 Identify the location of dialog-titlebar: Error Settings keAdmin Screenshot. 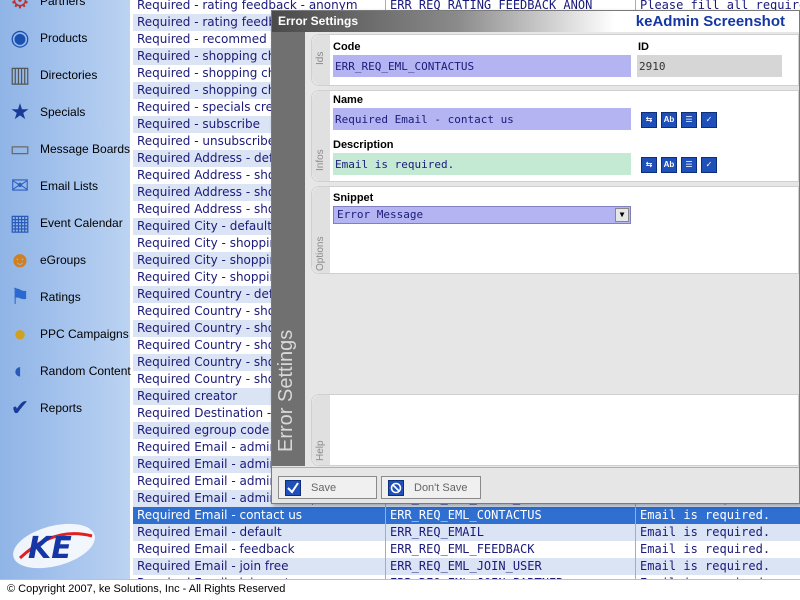
(535, 21).